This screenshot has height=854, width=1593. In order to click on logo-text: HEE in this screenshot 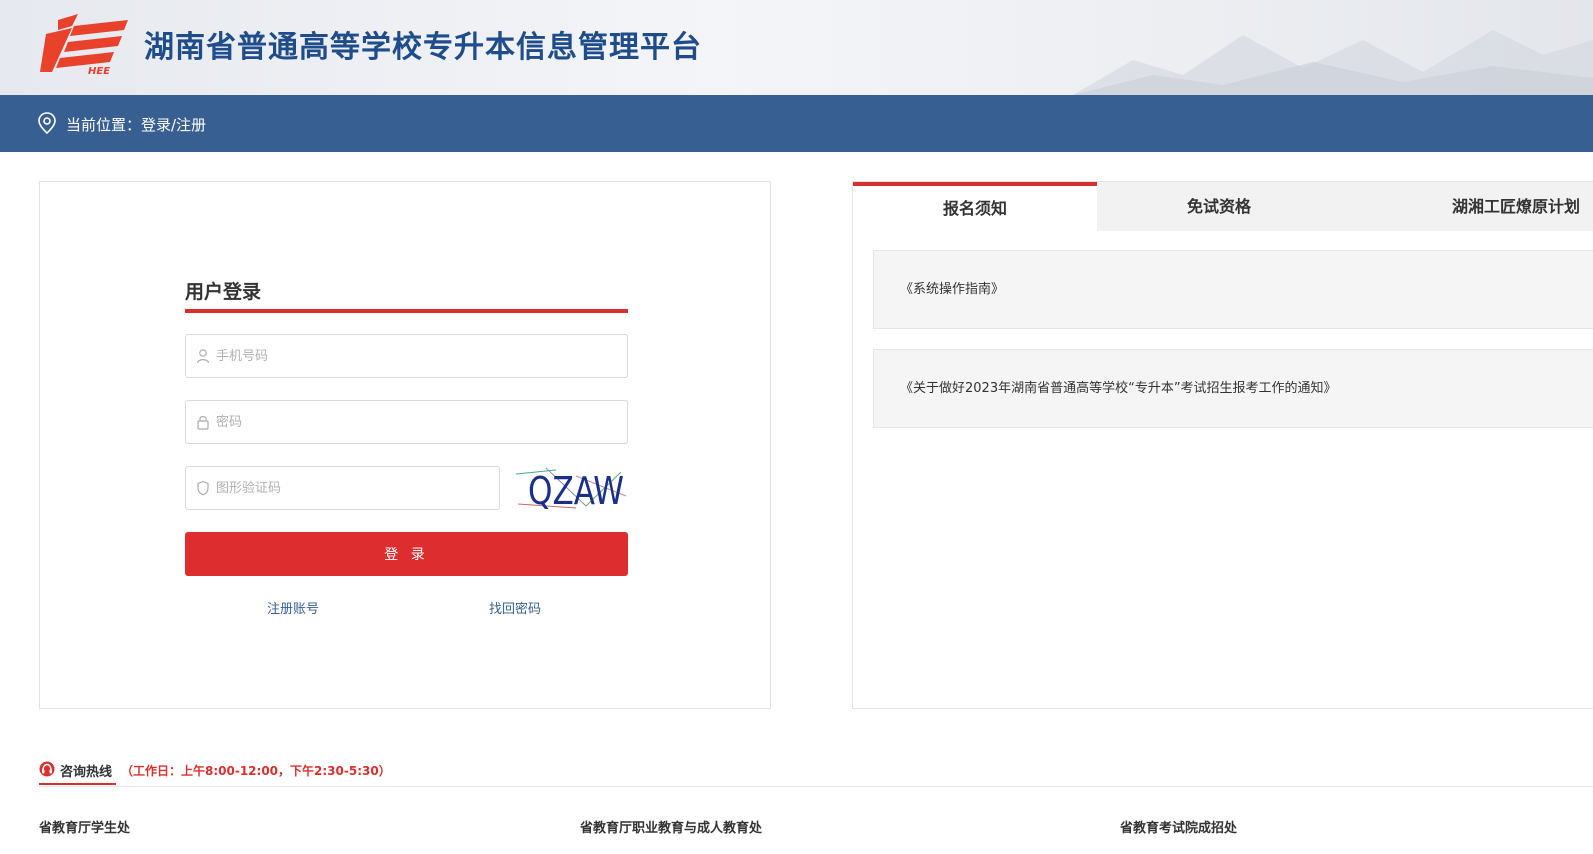, I will do `click(99, 71)`.